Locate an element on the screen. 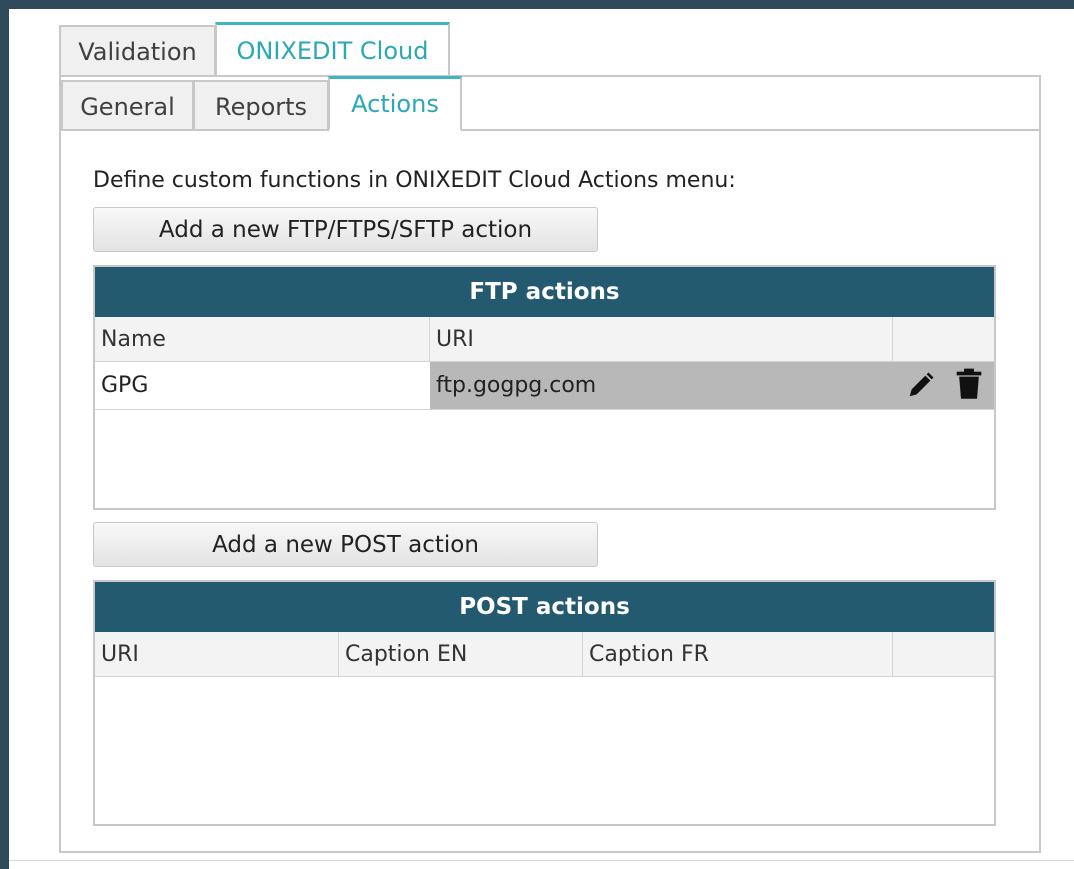 The image size is (1074, 869). table-row: GPG ftp.gogpg.com is located at coordinates (544, 386).